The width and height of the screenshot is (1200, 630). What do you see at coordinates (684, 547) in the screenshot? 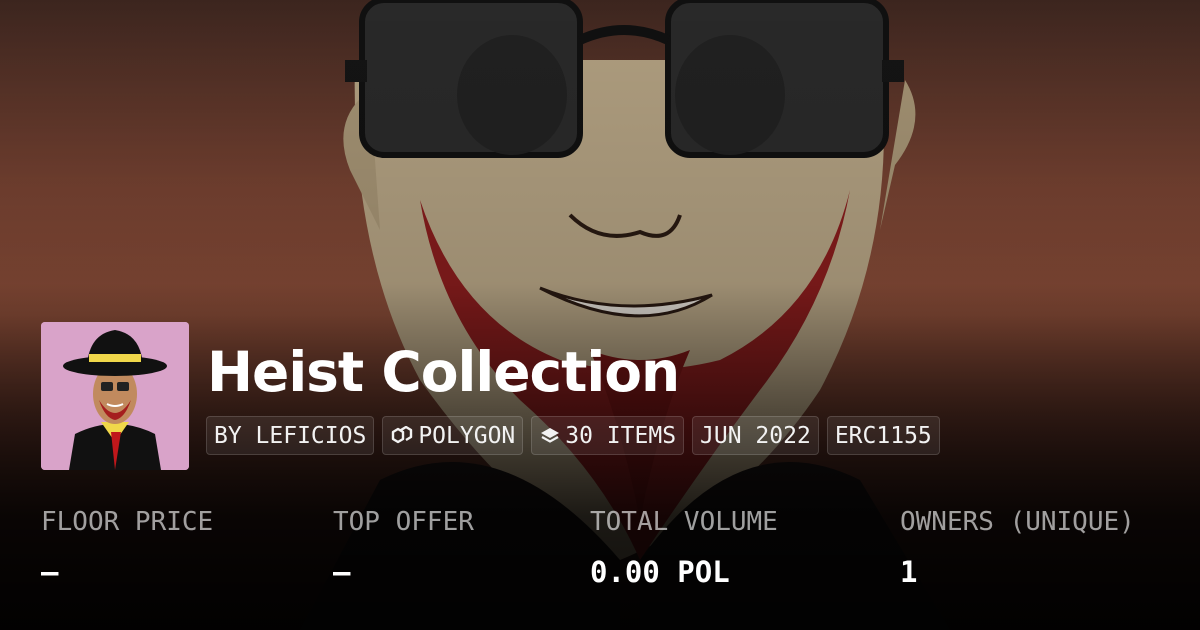
I see `total-volume-stat: TOTAL VOLUME 0.00 POL` at bounding box center [684, 547].